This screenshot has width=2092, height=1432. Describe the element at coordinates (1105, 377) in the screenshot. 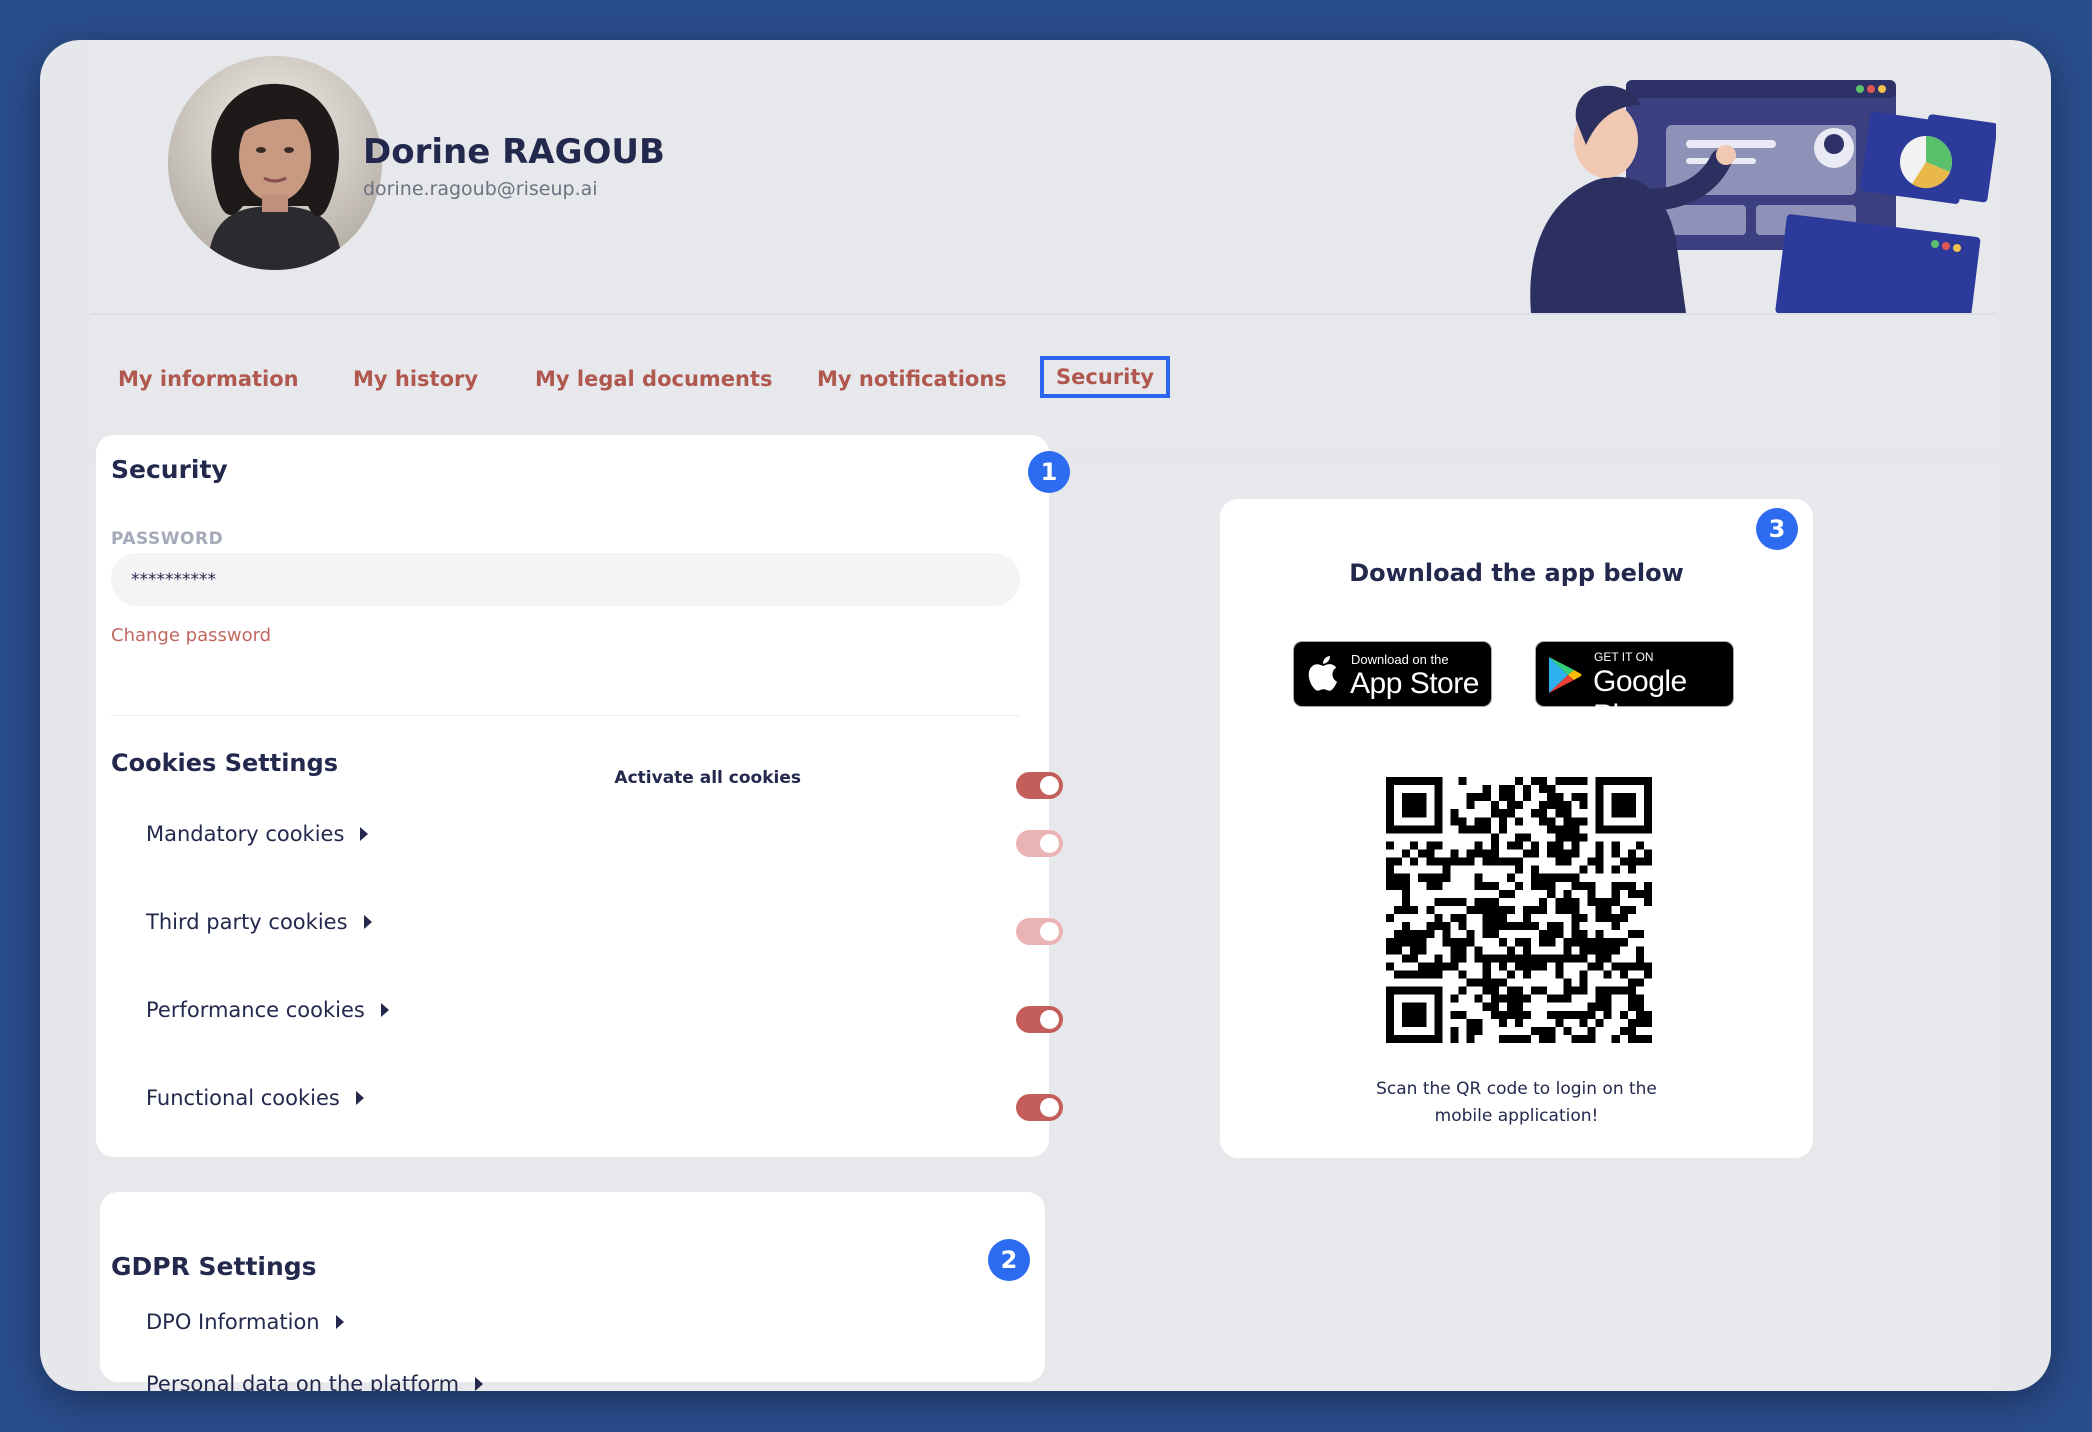

I see `tab-security: Security` at that location.